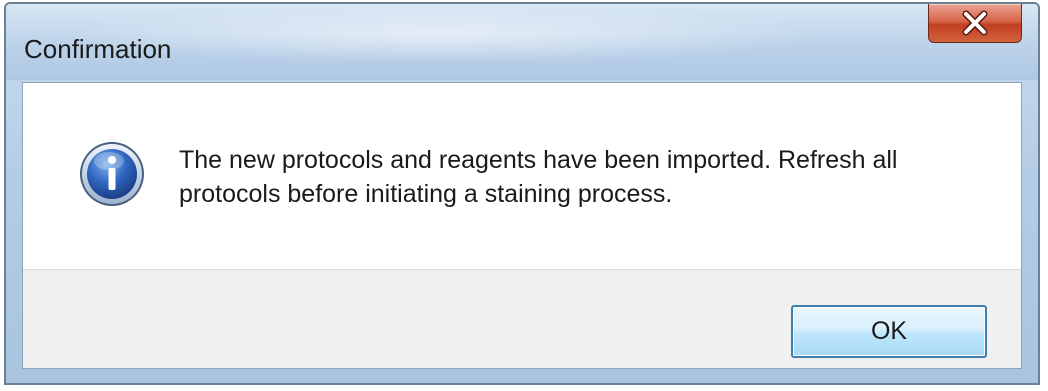 This screenshot has width=1048, height=391. Describe the element at coordinates (98, 49) in the screenshot. I see `window-title: Confirmation` at that location.